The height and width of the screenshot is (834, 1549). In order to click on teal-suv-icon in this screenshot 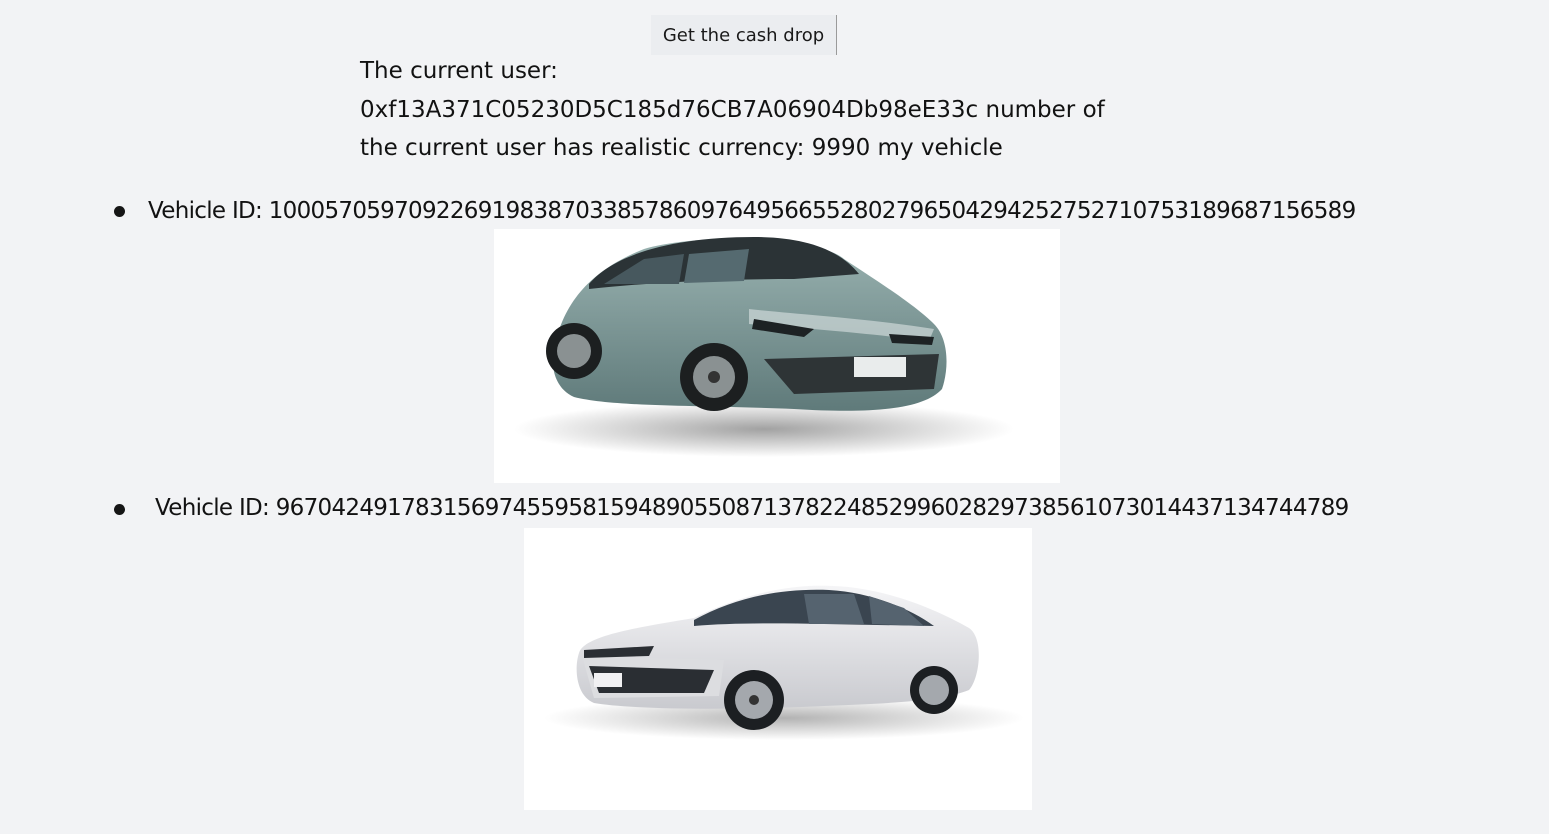, I will do `click(764, 347)`.